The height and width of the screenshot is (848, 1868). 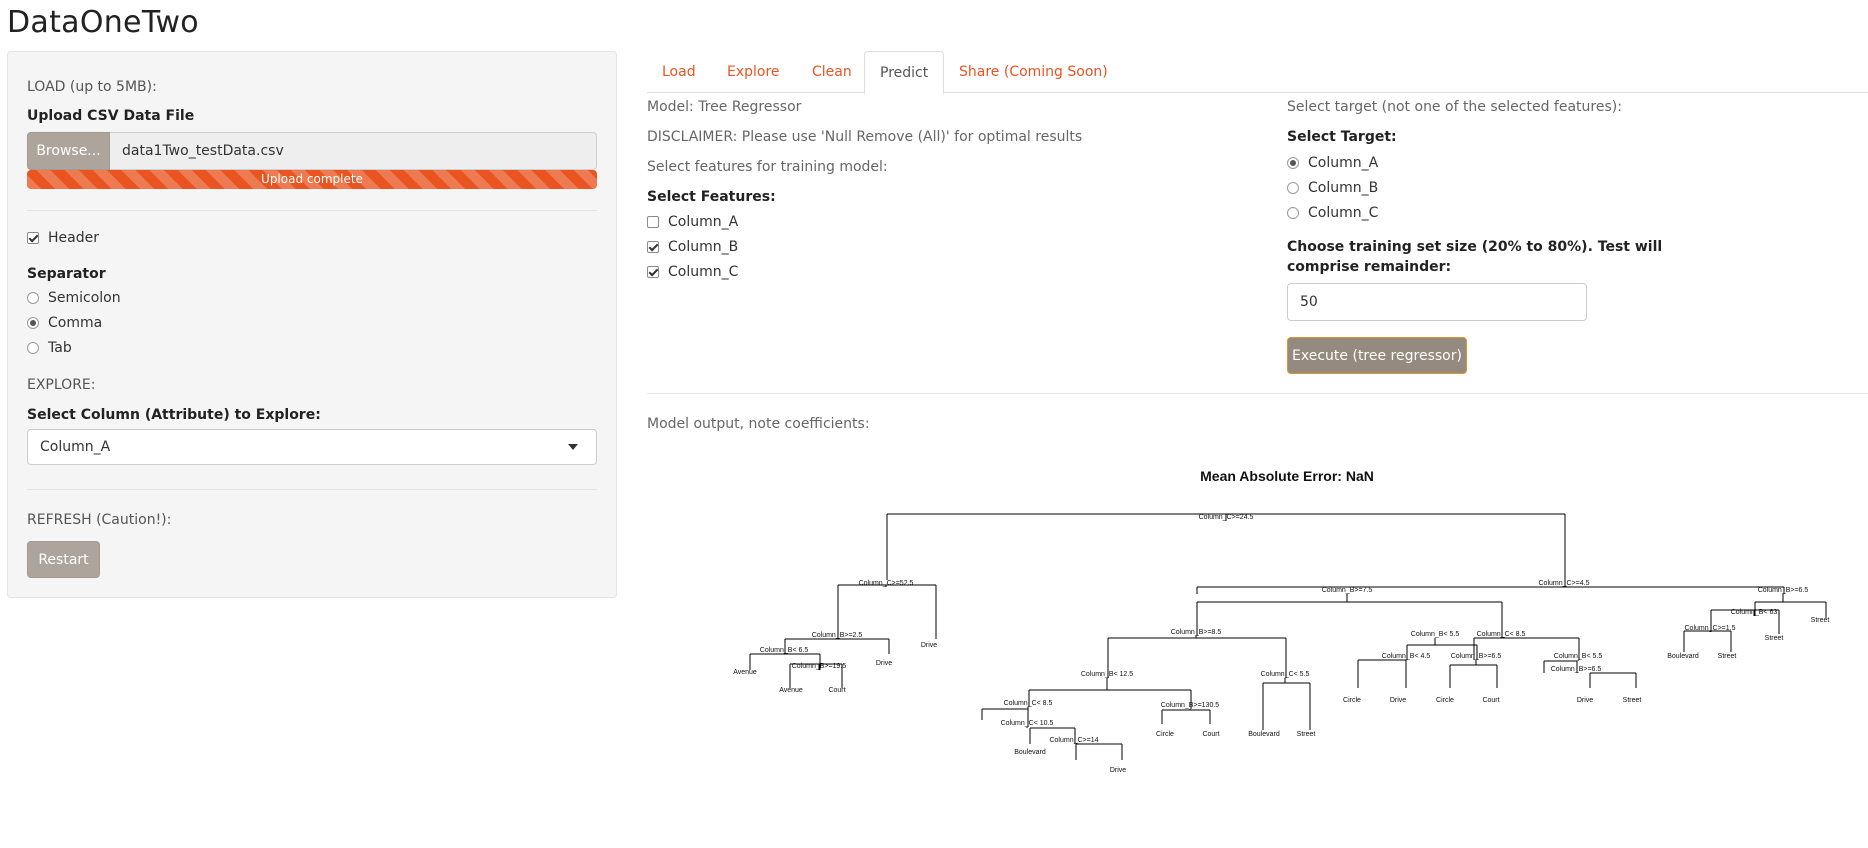 I want to click on header-checkbox, so click(x=33, y=238).